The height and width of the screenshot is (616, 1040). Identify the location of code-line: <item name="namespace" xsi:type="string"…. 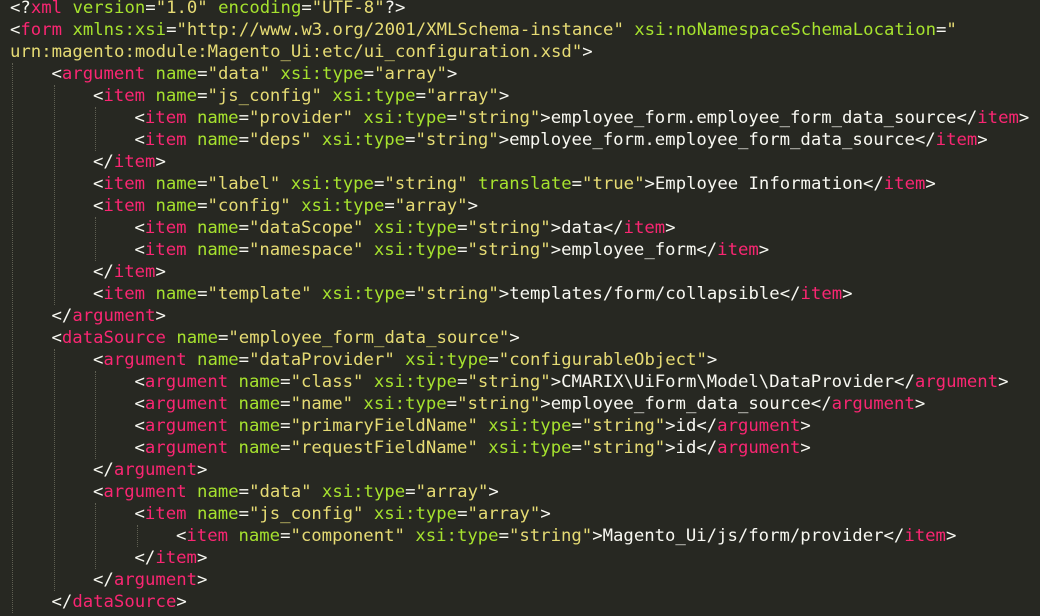
(452, 250).